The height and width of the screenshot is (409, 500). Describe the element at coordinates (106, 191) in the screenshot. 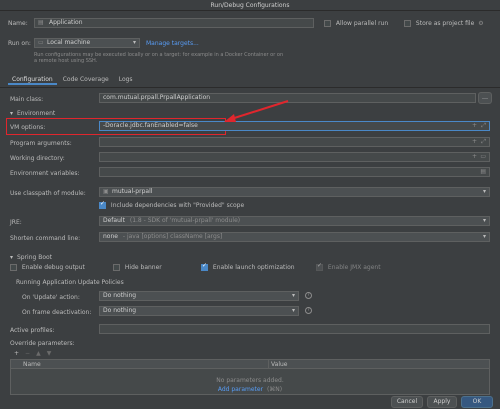

I see `module-folder-icon: ▣` at that location.